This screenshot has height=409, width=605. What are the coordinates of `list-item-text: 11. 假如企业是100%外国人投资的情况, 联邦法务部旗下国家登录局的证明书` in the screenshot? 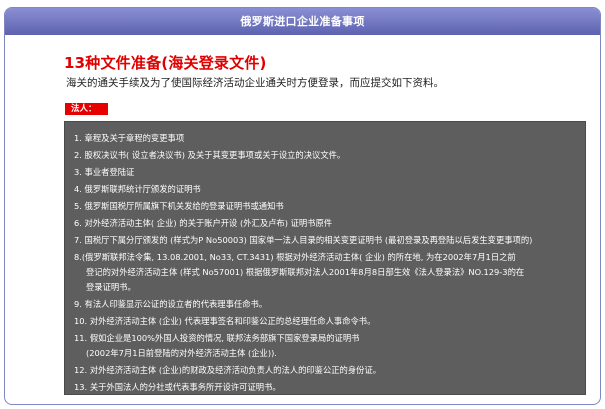 It's located at (217, 338).